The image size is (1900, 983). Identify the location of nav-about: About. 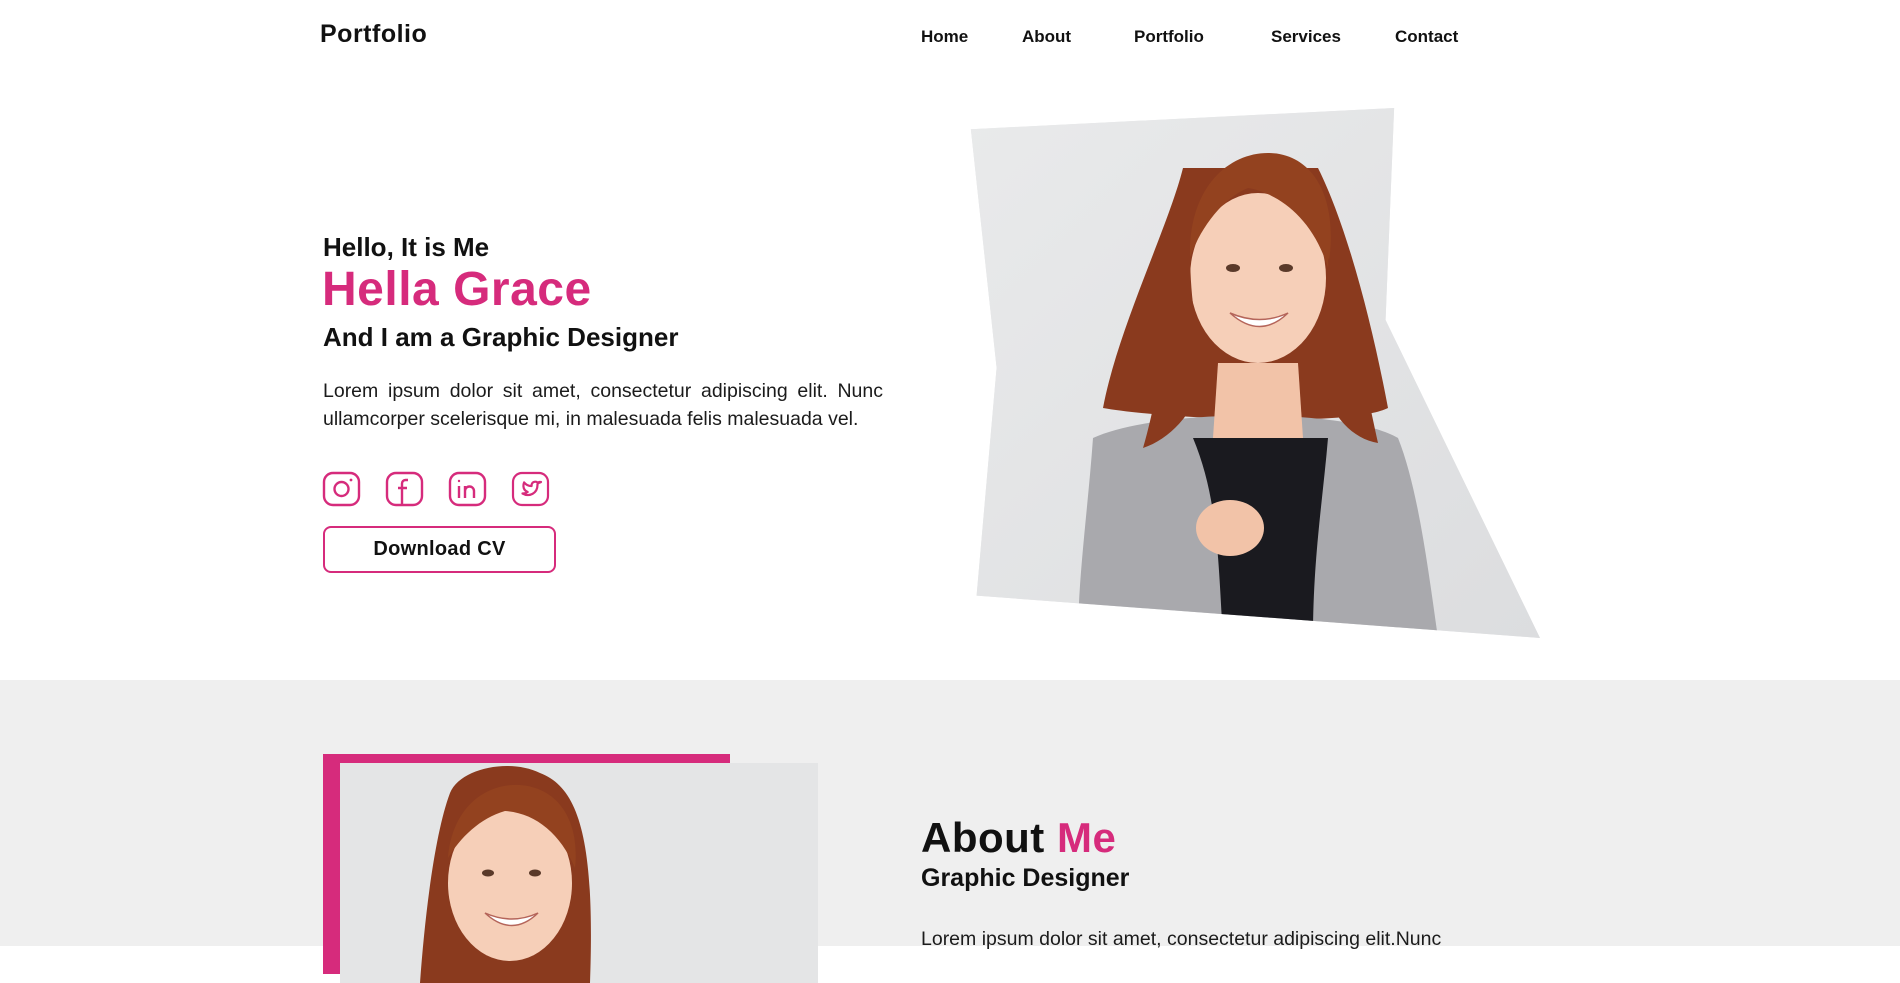
(1046, 37).